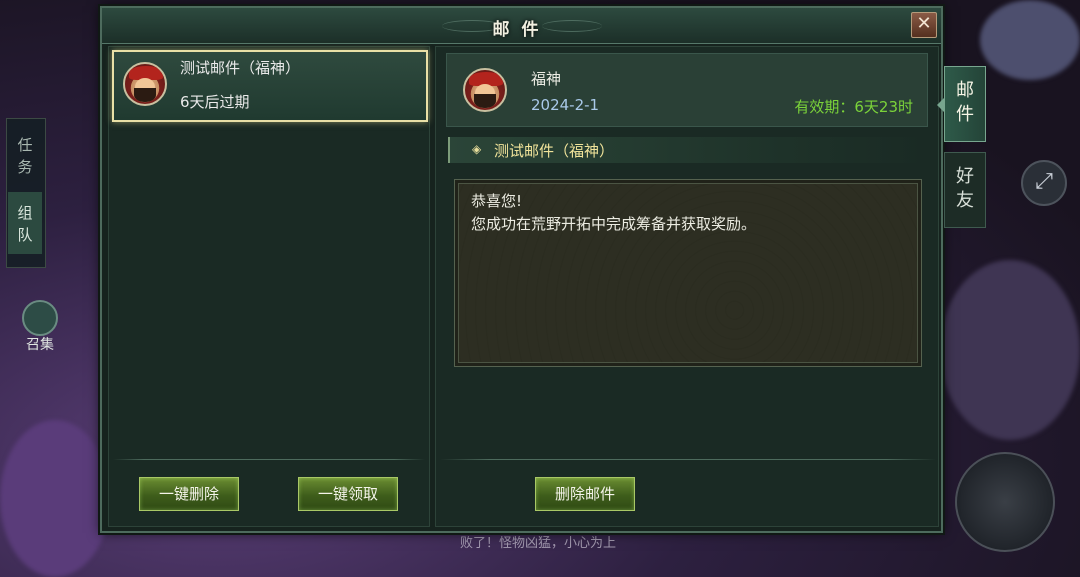  Describe the element at coordinates (688, 150) in the screenshot. I see `subject-bar: ◈ 测试邮件（福神）` at that location.